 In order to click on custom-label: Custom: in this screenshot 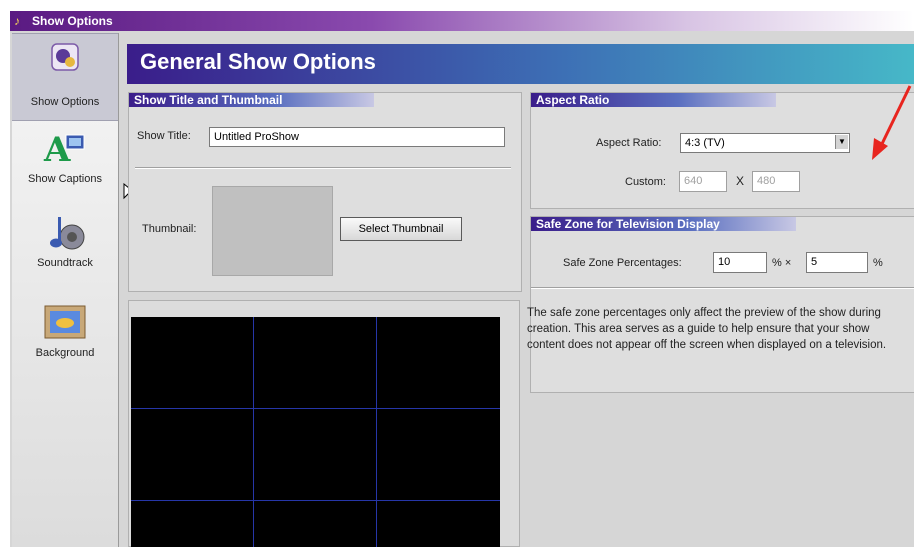, I will do `click(645, 182)`.